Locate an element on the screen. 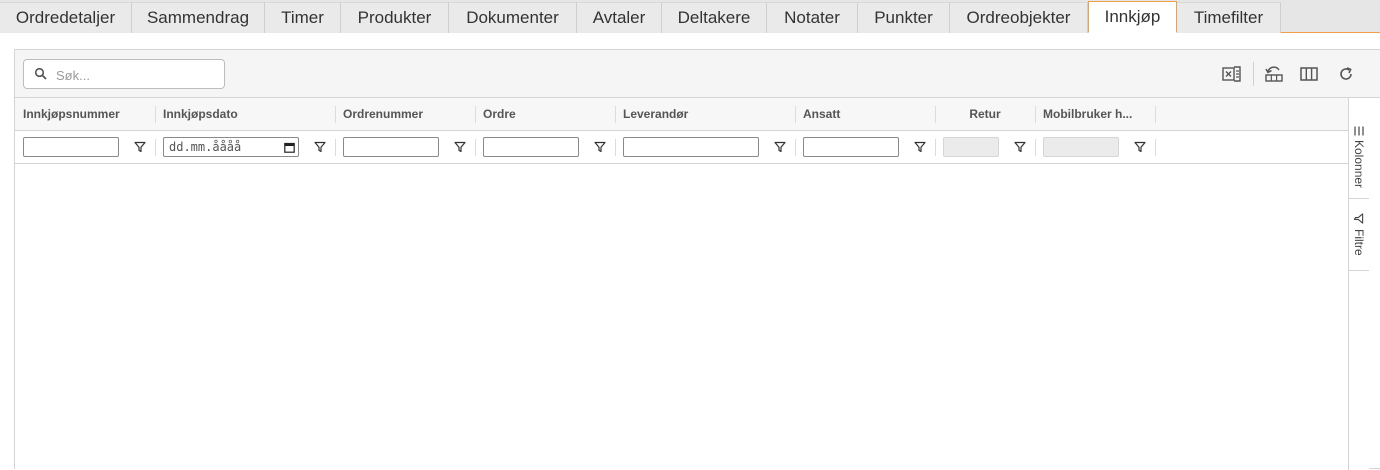  tab-innkjop: Innkjøp is located at coordinates (1132, 17).